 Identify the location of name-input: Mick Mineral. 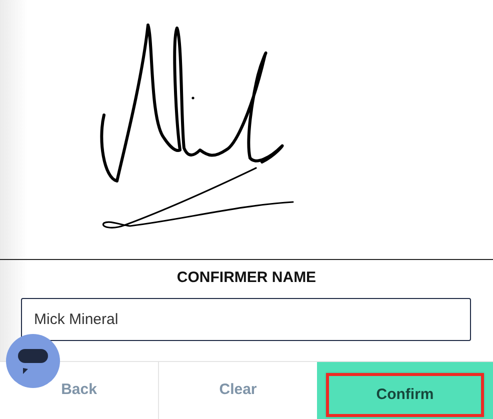
(246, 319).